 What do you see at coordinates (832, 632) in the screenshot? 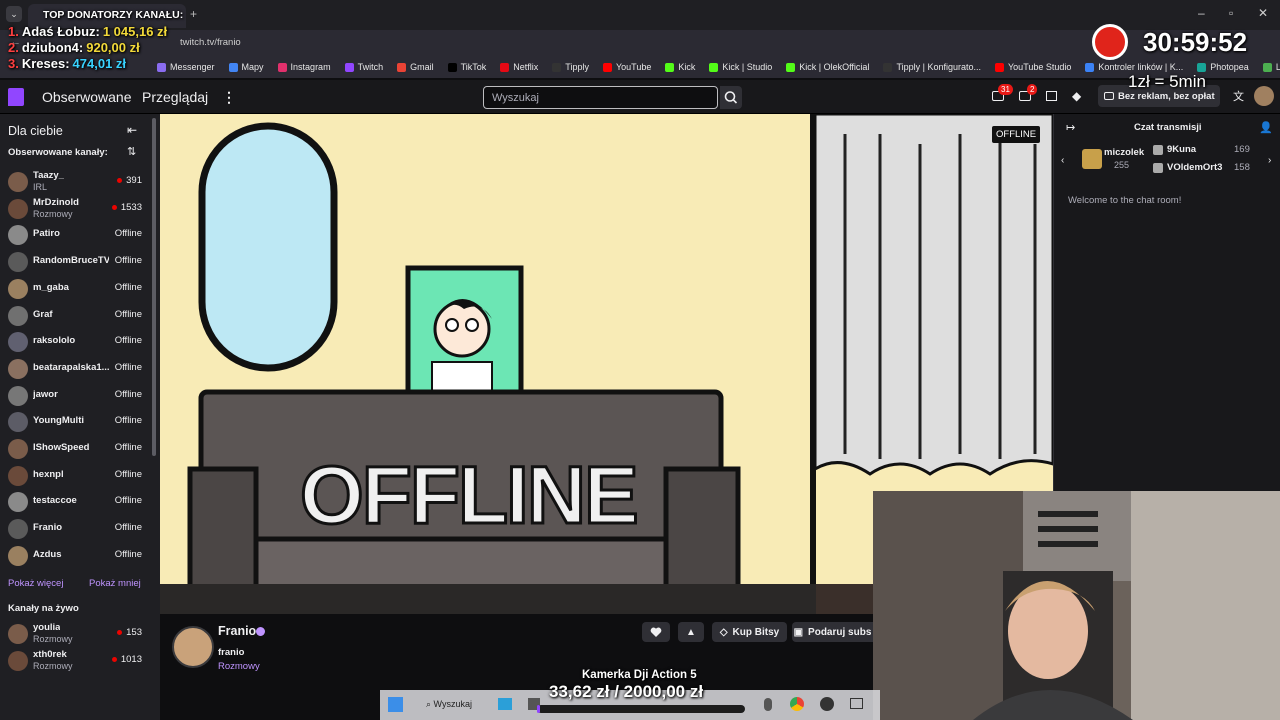
I see `gift-subs-button: ▣ Podaruj subs` at bounding box center [832, 632].